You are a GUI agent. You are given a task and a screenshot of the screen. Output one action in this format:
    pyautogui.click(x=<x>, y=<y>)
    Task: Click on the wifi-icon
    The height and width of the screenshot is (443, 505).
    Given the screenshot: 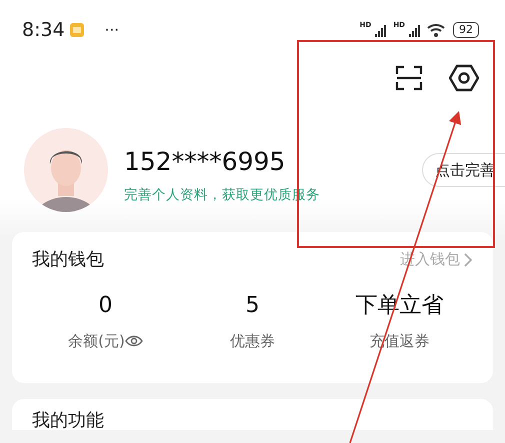 What is the action you would take?
    pyautogui.click(x=436, y=30)
    